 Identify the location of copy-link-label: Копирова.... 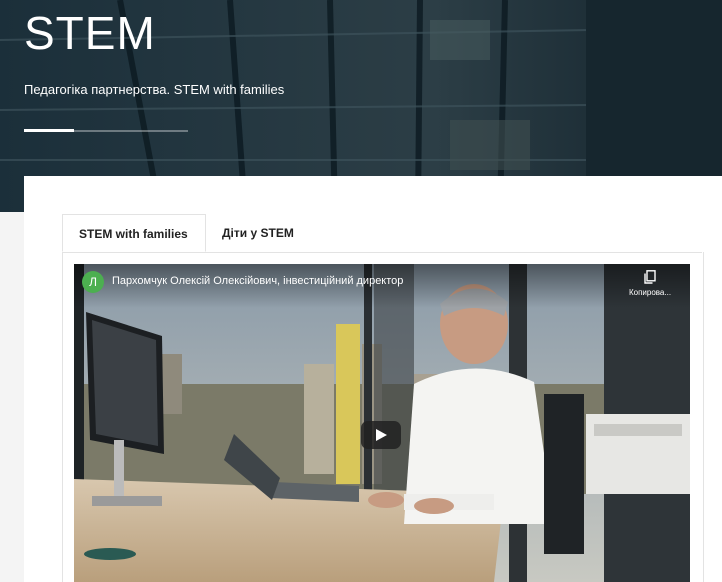
(650, 292).